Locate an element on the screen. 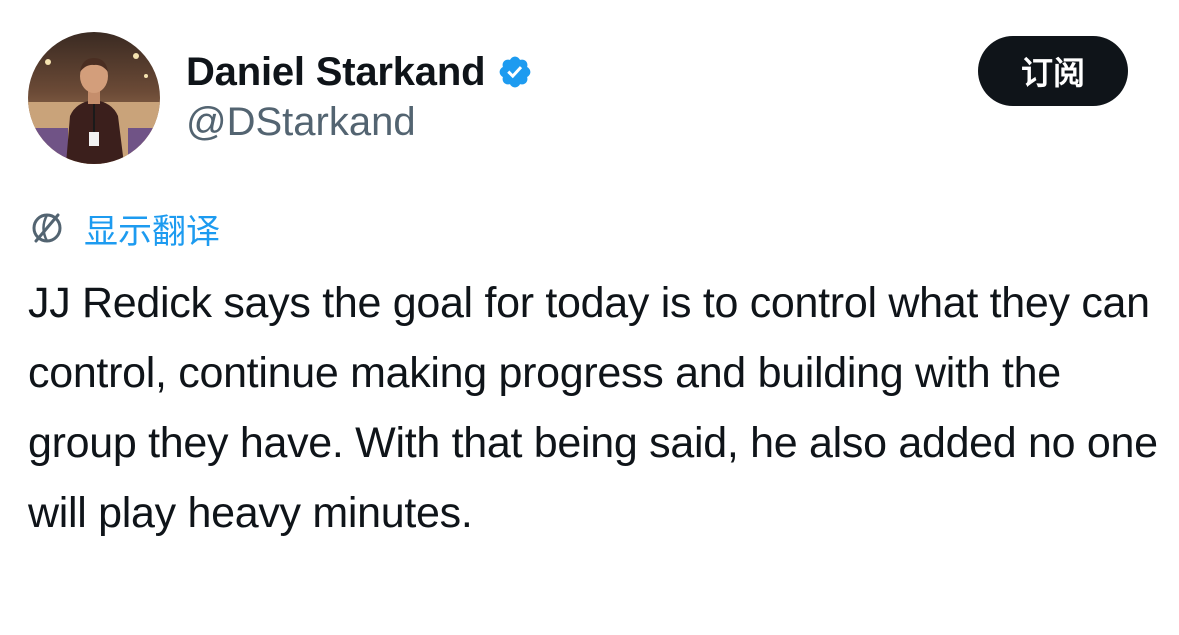 The height and width of the screenshot is (635, 1179). subscribe-button: 订阅 is located at coordinates (1053, 71).